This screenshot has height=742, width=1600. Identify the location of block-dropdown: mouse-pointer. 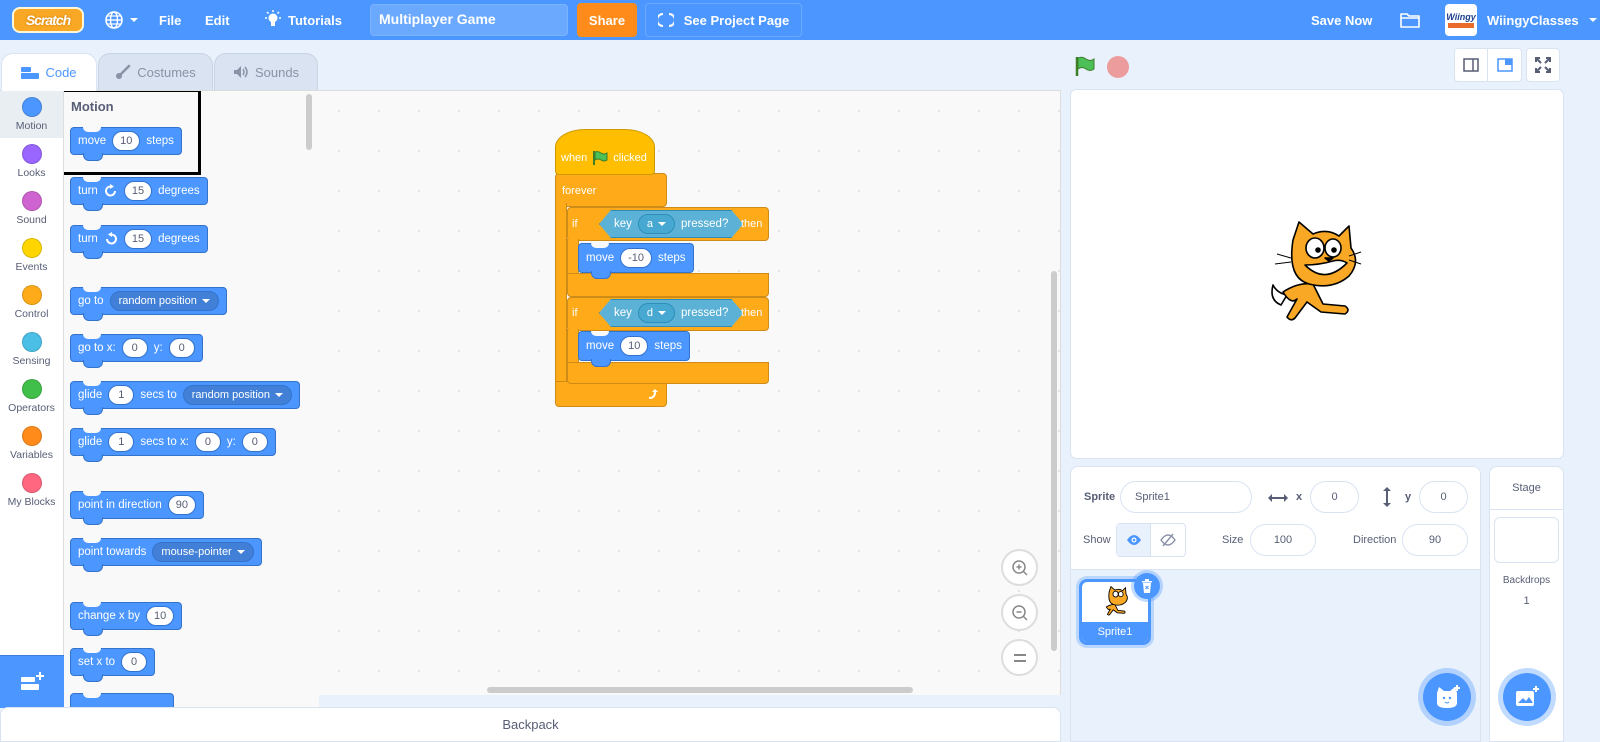
(203, 552).